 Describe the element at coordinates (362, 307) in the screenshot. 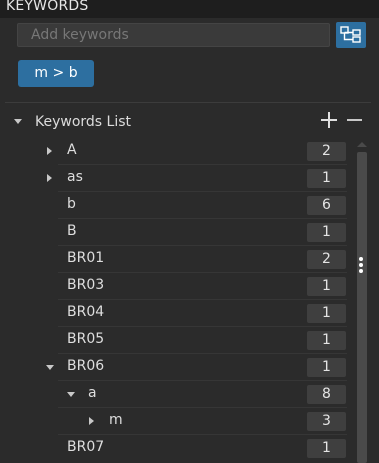

I see `scroll-thumb` at that location.